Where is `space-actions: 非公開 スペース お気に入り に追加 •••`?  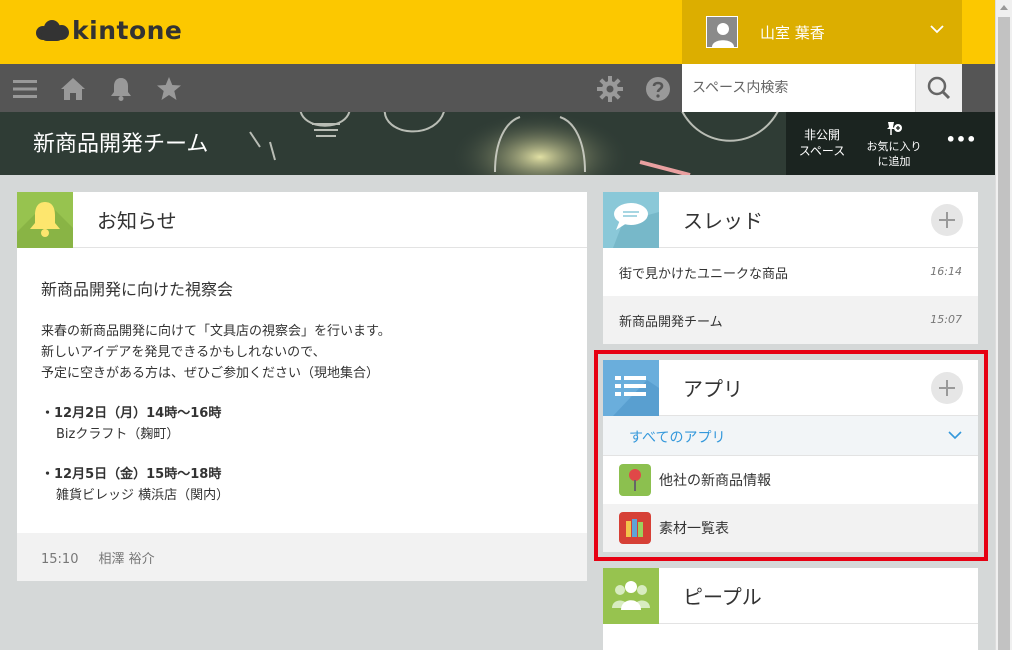
space-actions: 非公開 スペース お気に入り に追加 ••• is located at coordinates (890, 143).